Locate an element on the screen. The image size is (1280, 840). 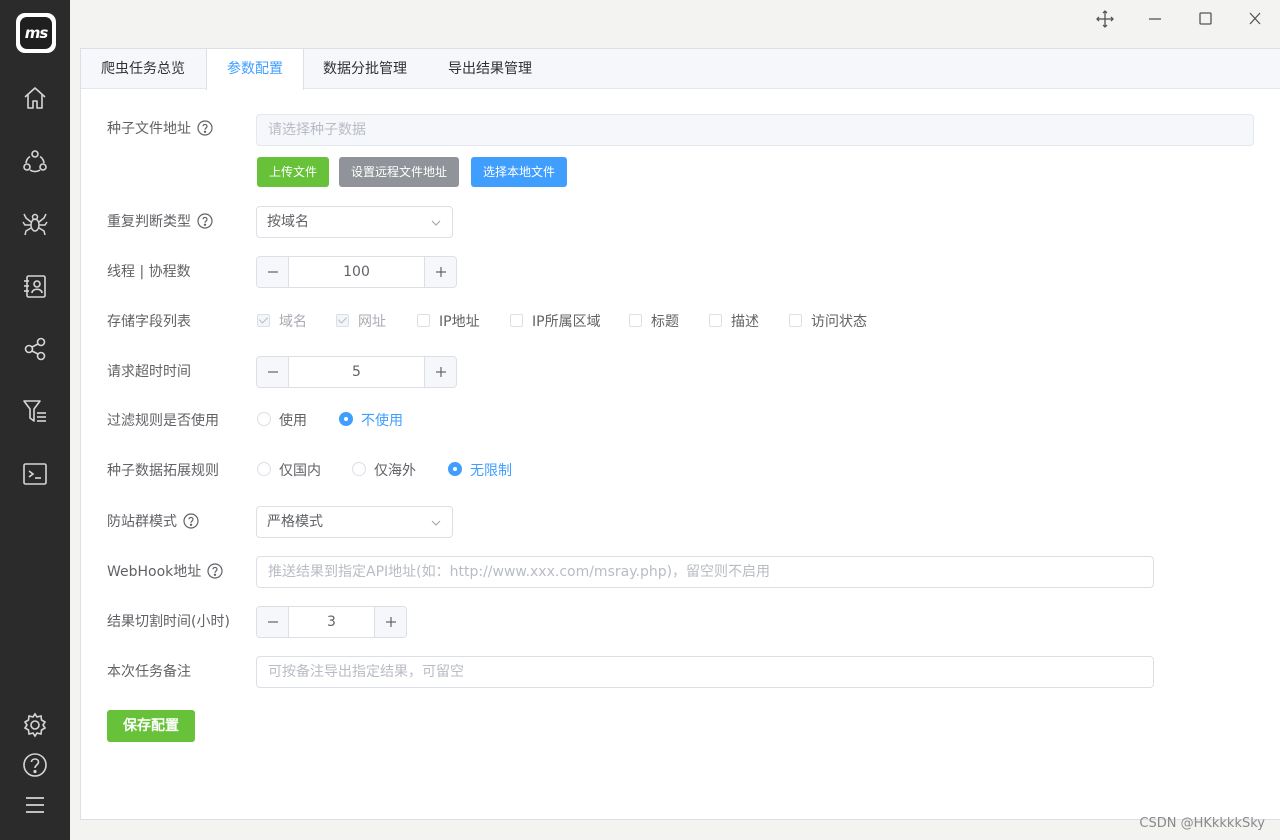
cut-time-value: 3 is located at coordinates (331, 622).